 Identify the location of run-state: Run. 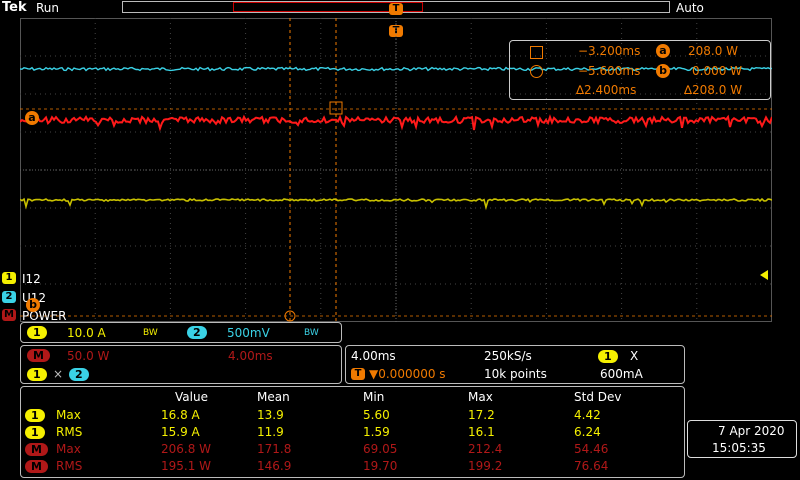
(48, 8).